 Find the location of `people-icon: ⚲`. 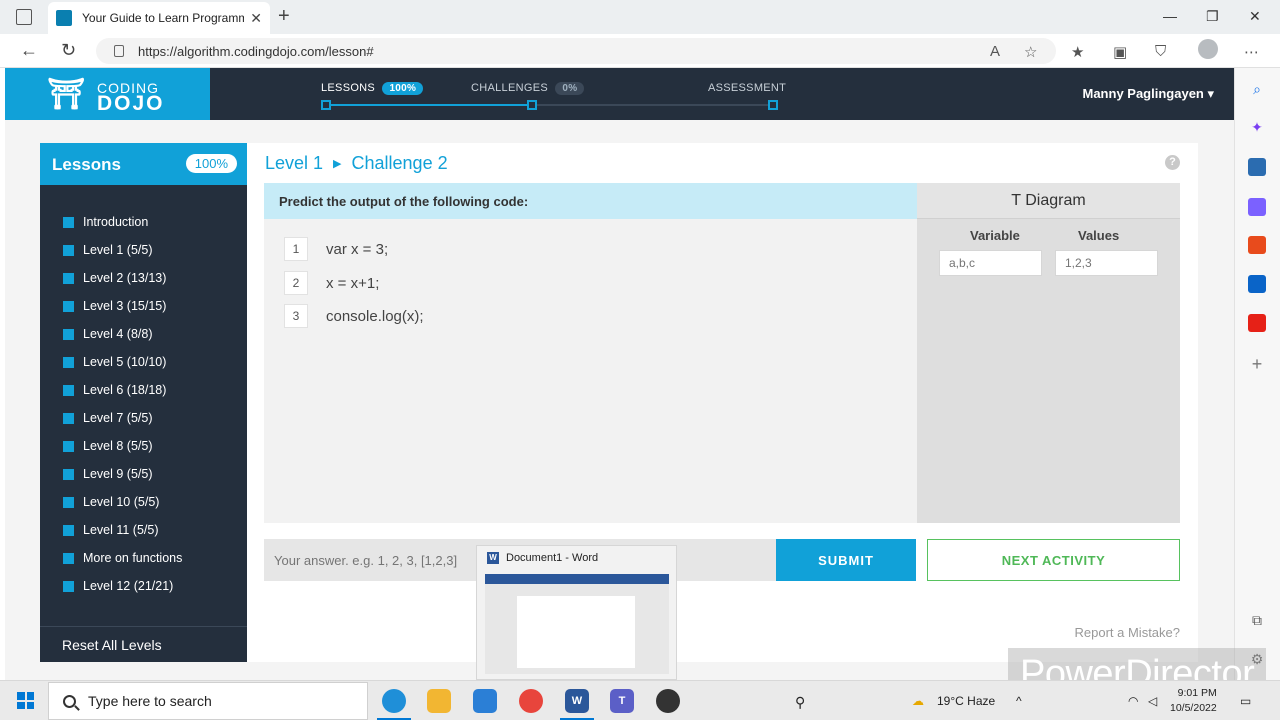

people-icon: ⚲ is located at coordinates (800, 702).